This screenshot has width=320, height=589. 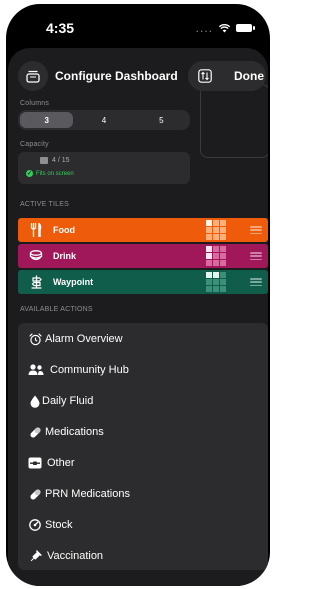 What do you see at coordinates (143, 494) in the screenshot?
I see `action-prn-medications: PRN Medications` at bounding box center [143, 494].